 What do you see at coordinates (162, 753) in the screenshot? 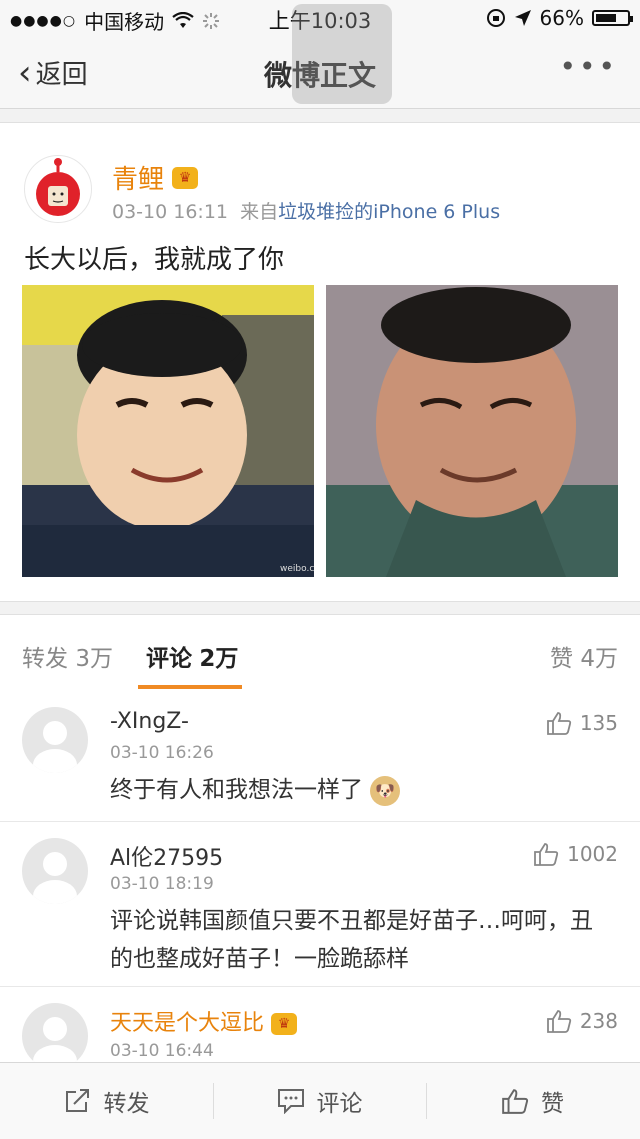
I see `comment-time: 03-10 16:26` at bounding box center [162, 753].